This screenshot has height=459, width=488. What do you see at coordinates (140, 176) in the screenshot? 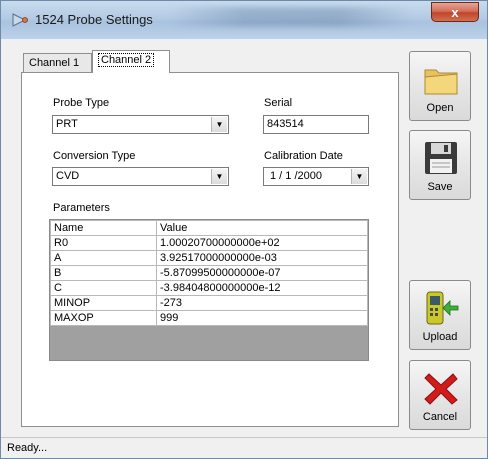
I see `conversion-type-select: CVD ▼` at bounding box center [140, 176].